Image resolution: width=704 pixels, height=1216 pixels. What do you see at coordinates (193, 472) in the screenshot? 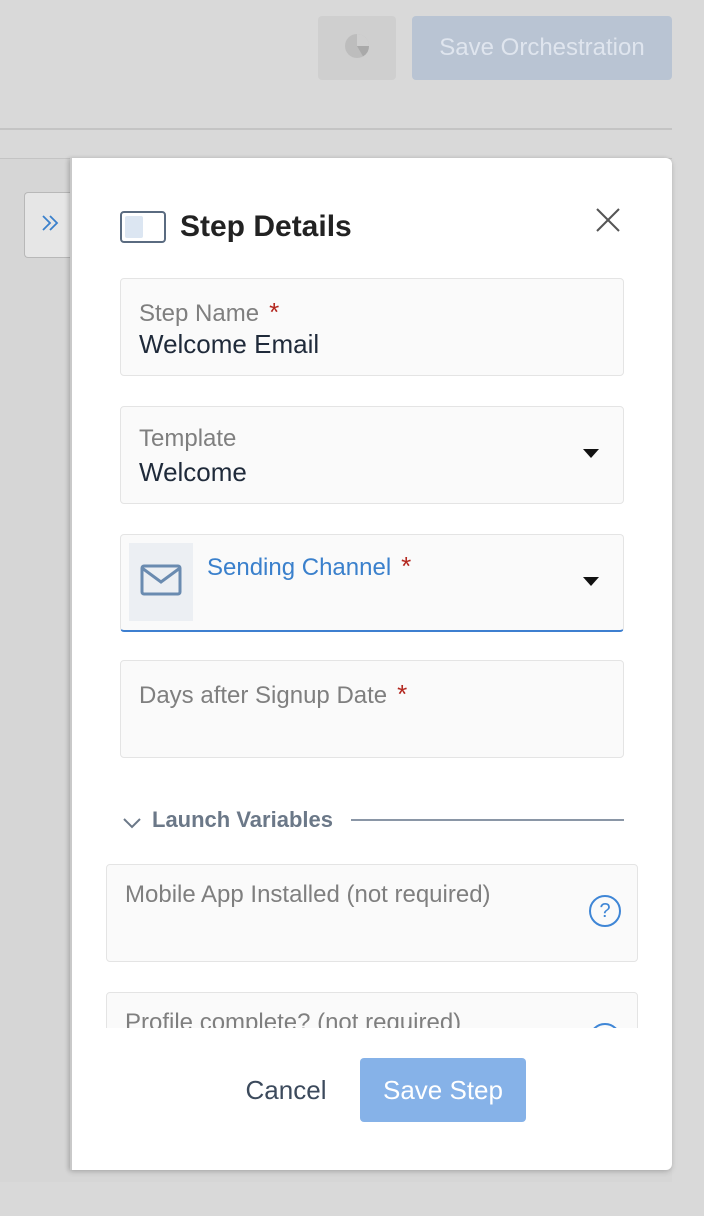
I see `template-value: Welcome` at bounding box center [193, 472].